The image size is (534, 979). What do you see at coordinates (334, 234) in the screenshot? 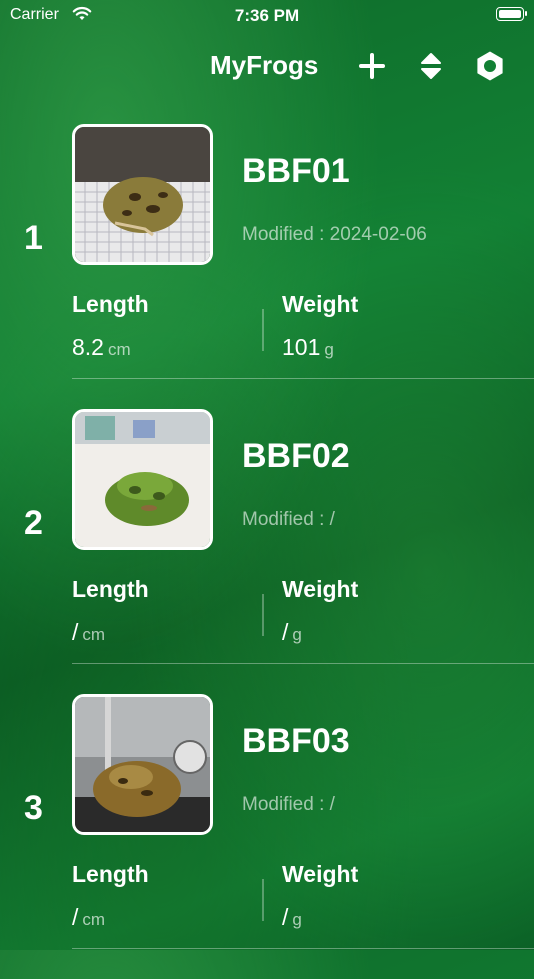
I see `modified-date: Modified : 2024-02-06` at bounding box center [334, 234].